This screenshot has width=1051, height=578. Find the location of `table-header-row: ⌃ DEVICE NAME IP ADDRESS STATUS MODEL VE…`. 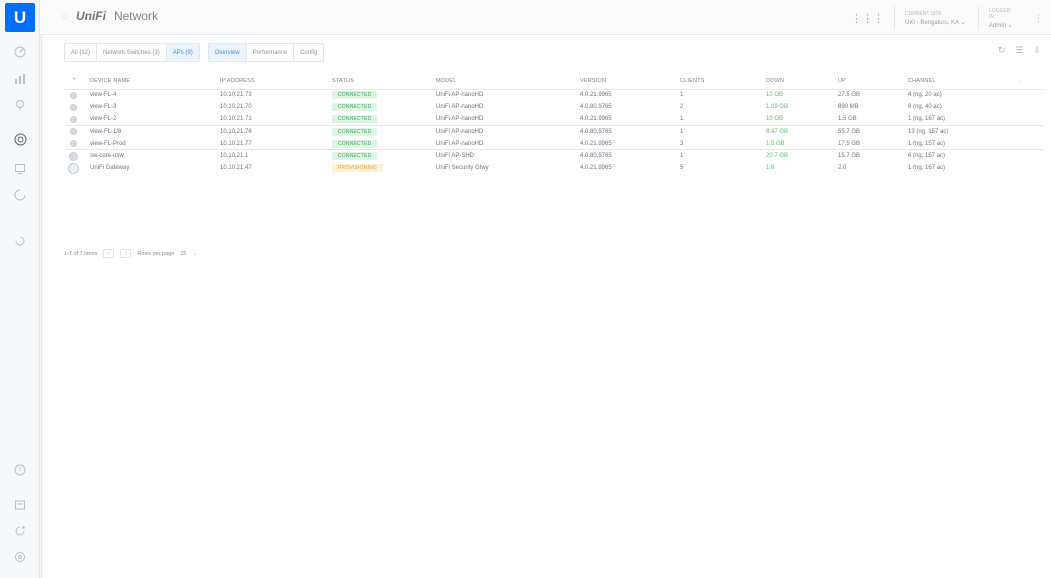

table-header-row: ⌃ DEVICE NAME IP ADDRESS STATUS MODEL VE… is located at coordinates (554, 81).